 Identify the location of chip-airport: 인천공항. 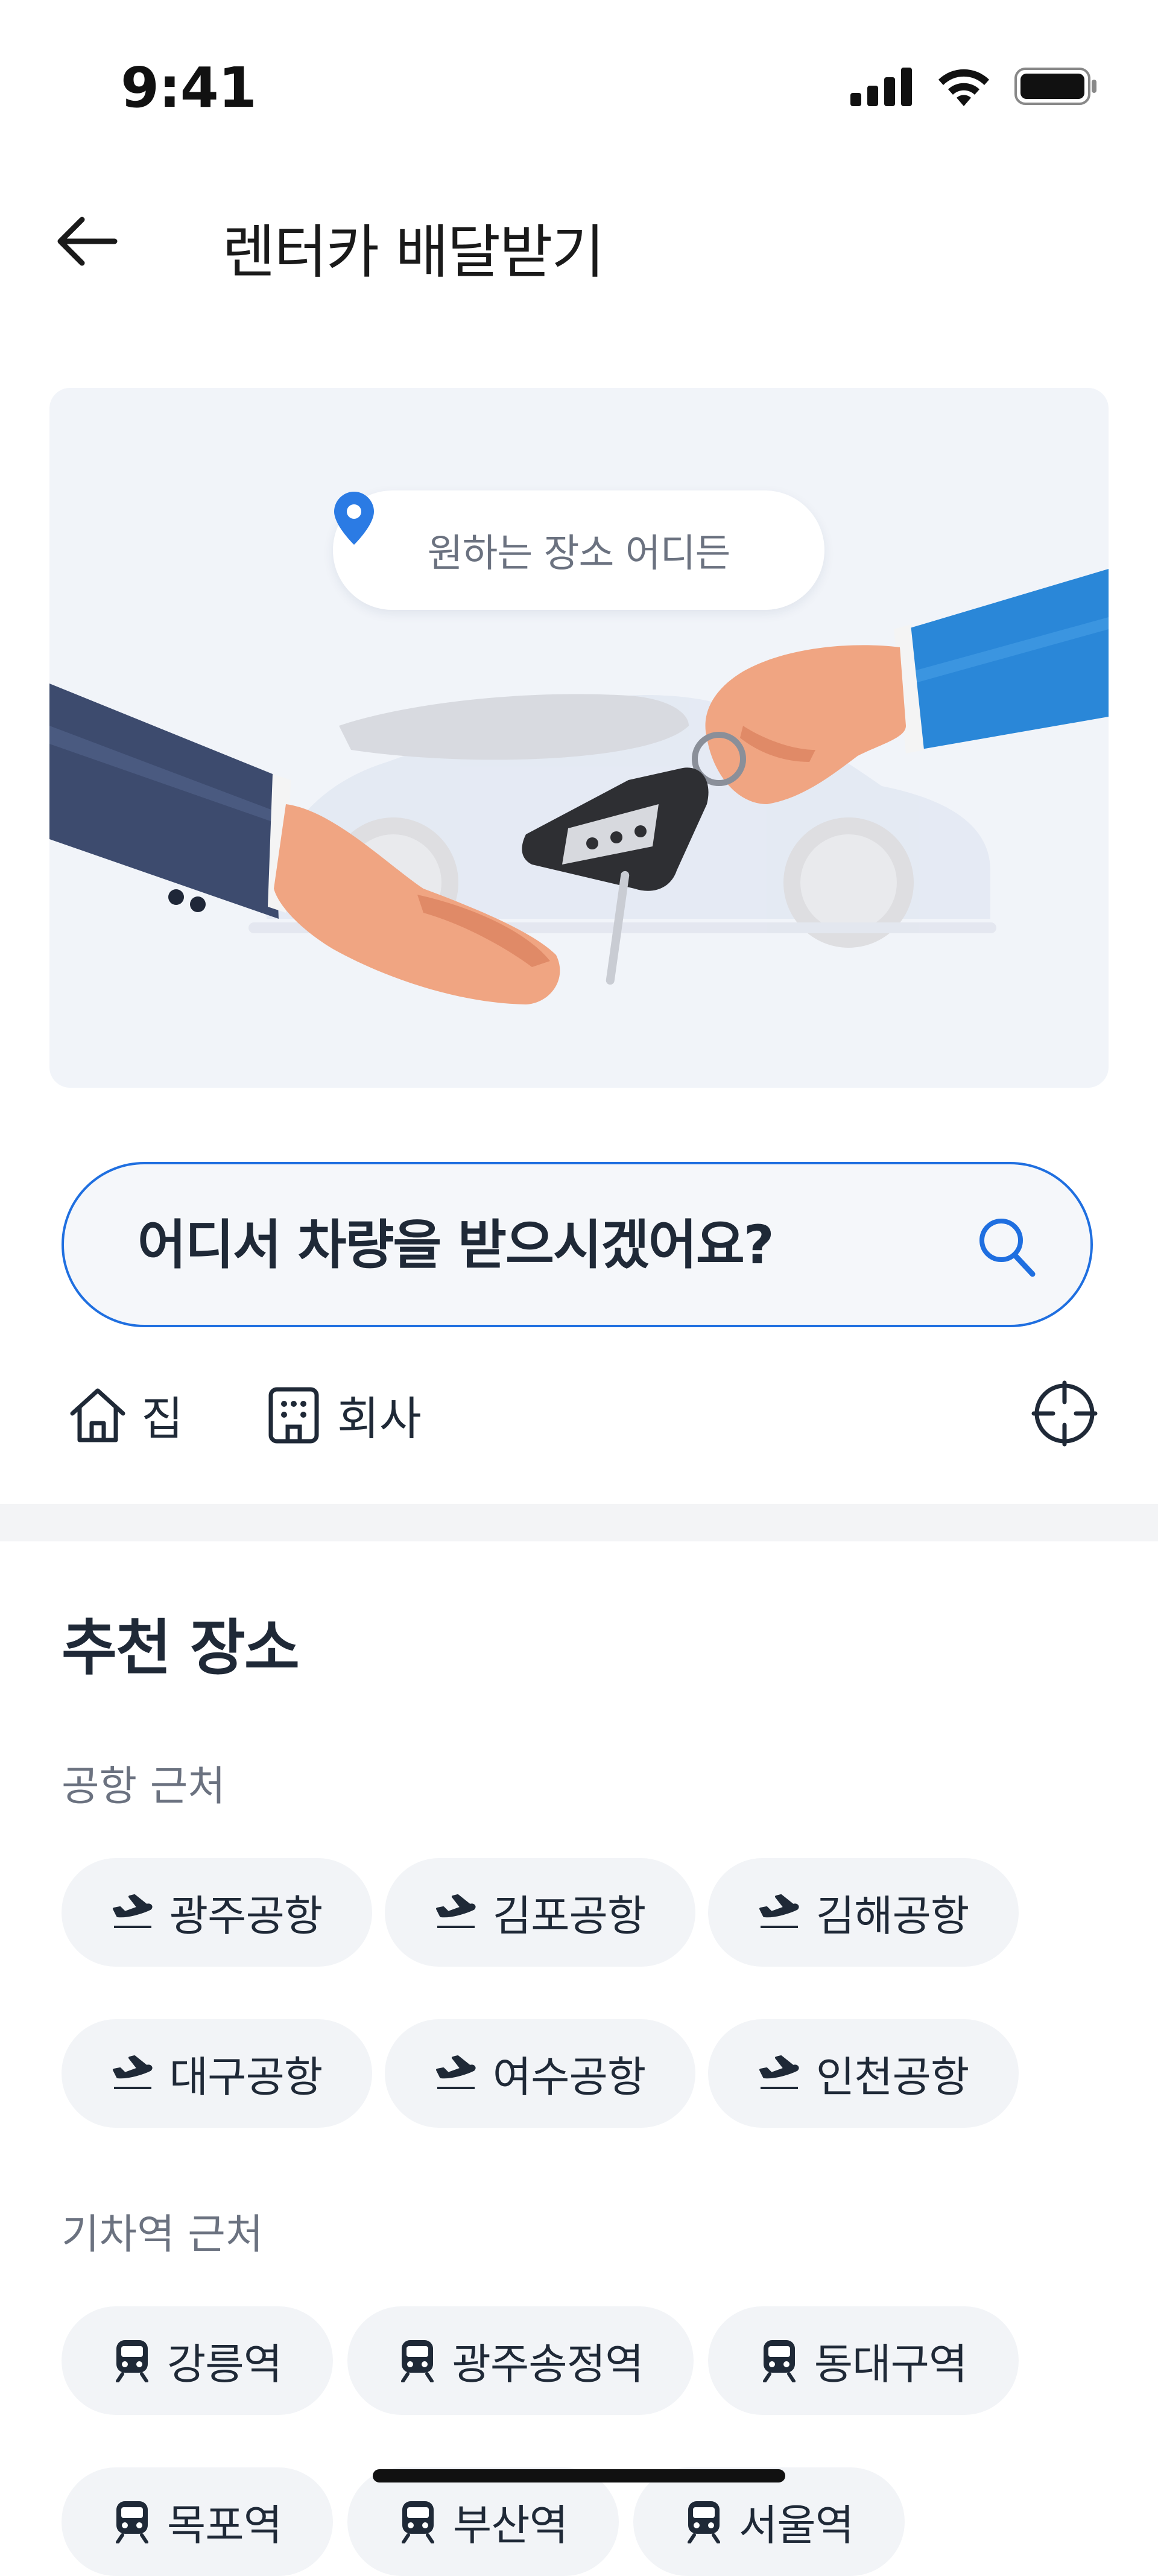
(863, 2073).